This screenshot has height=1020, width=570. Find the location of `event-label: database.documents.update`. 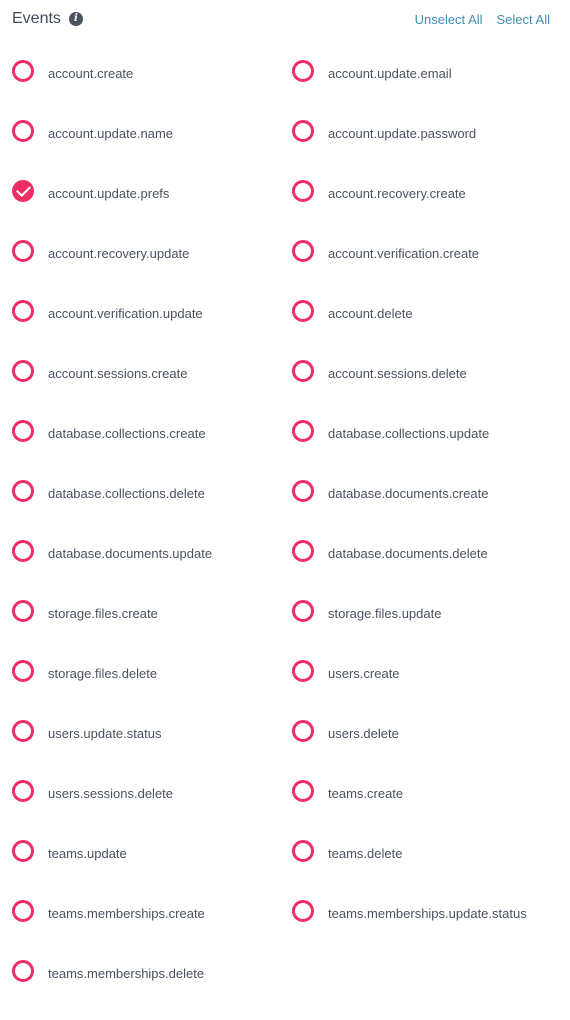

event-label: database.documents.update is located at coordinates (130, 553).